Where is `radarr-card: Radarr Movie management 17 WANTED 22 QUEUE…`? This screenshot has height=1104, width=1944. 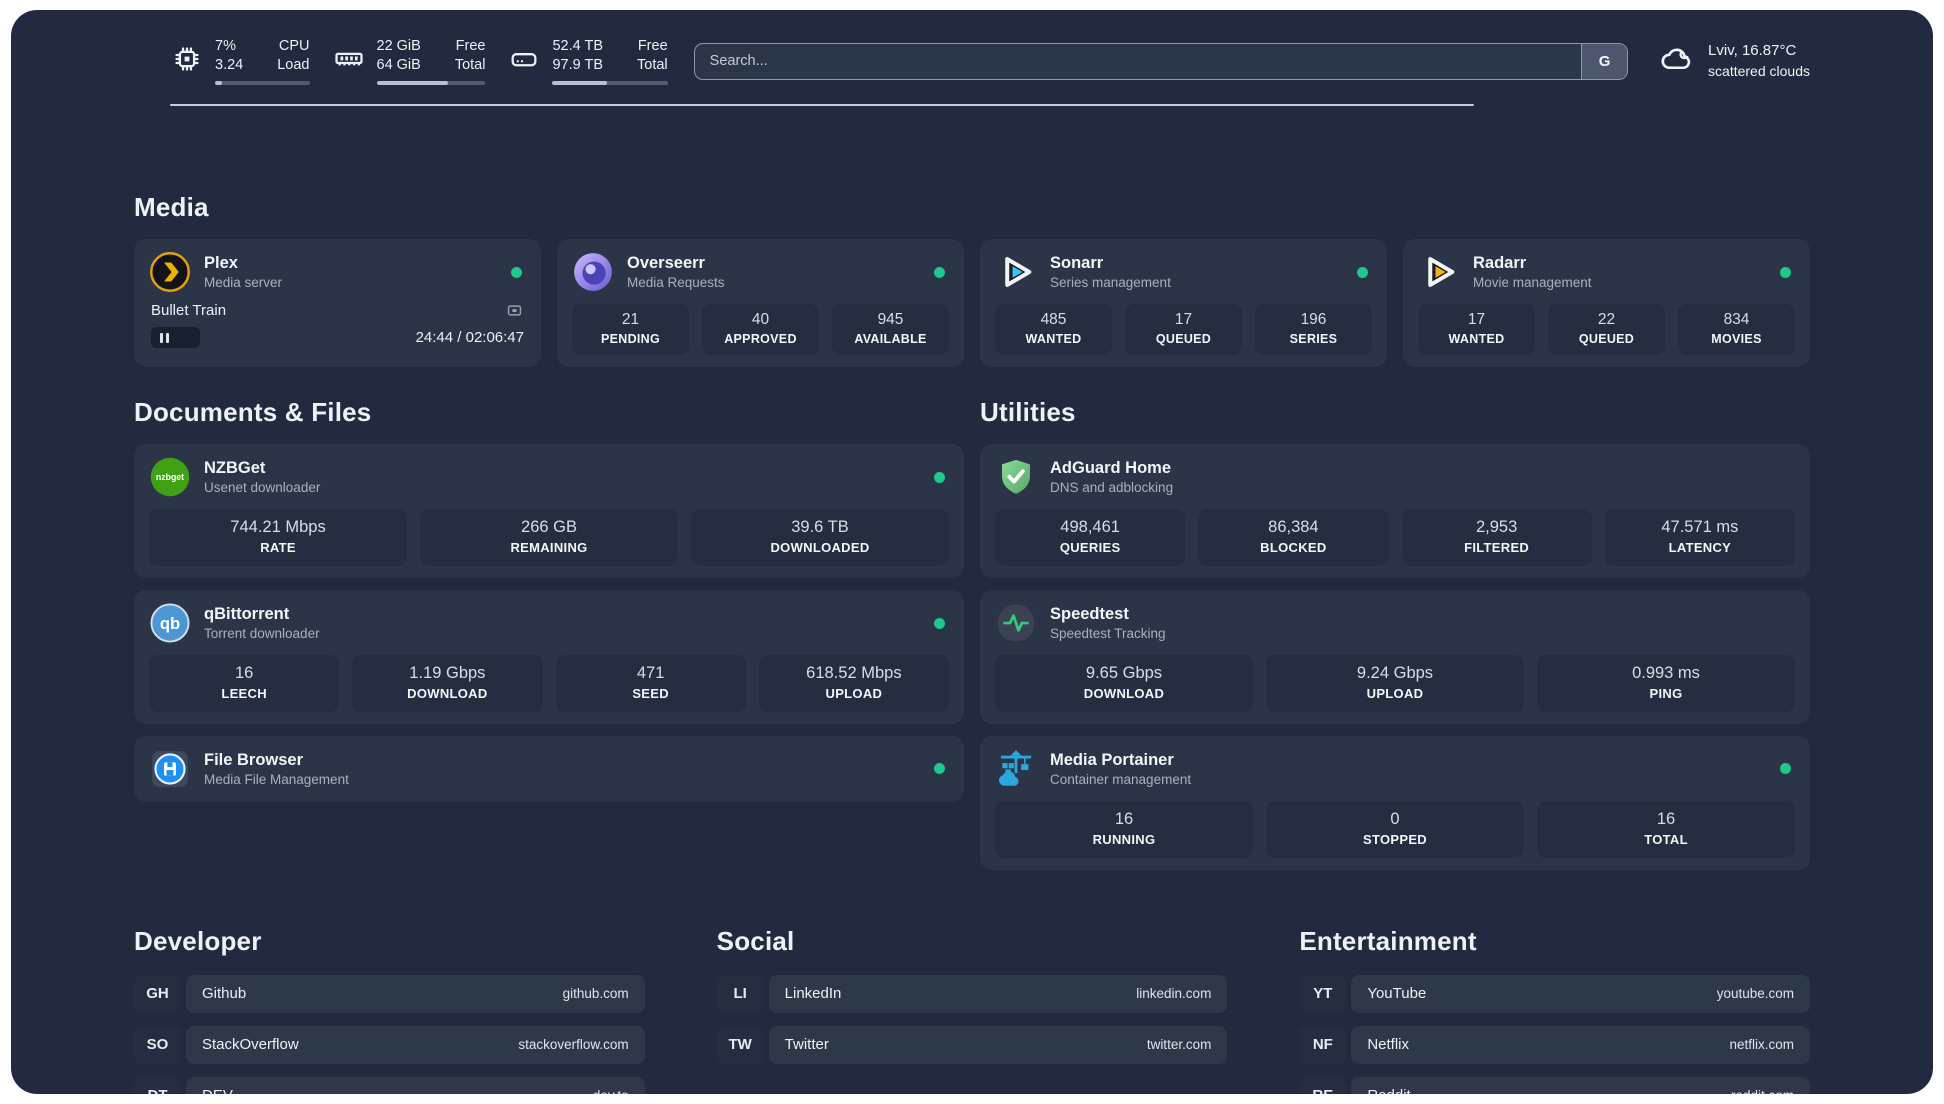 radarr-card: Radarr Movie management 17 WANTED 22 QUEUE… is located at coordinates (1606, 303).